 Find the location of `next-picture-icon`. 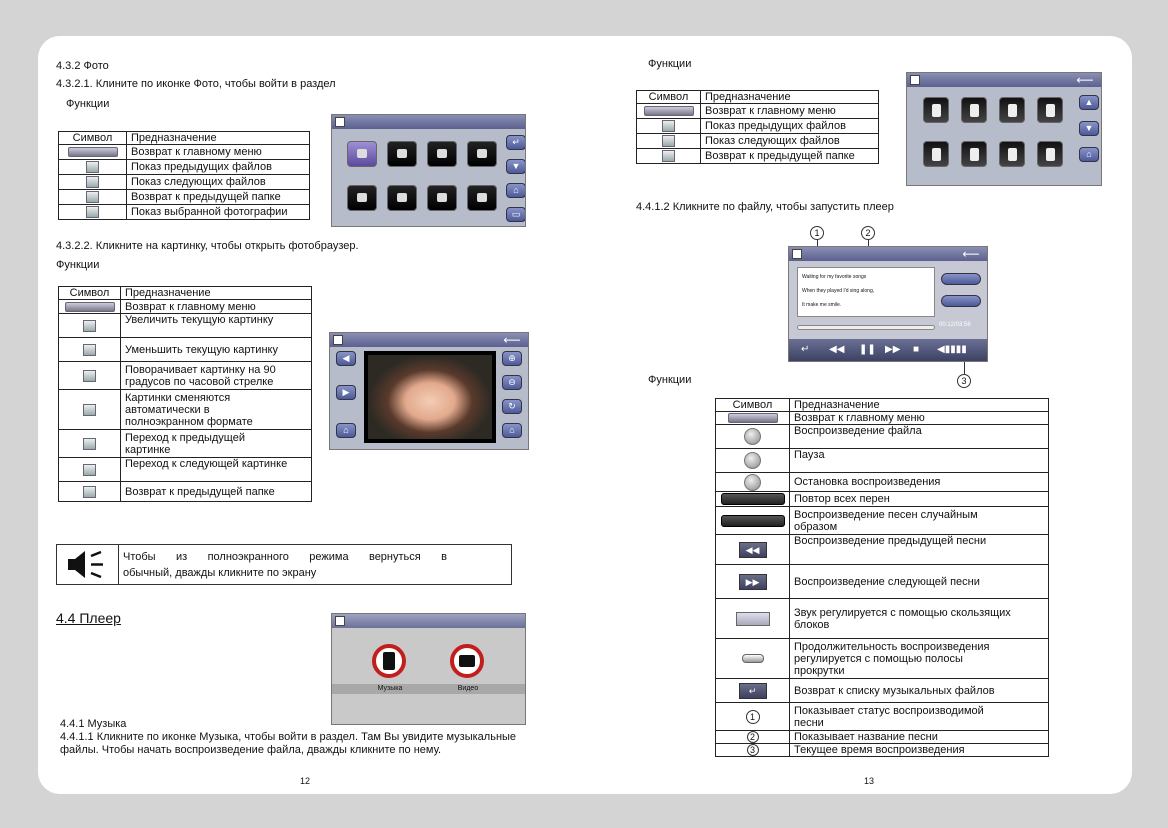

next-picture-icon is located at coordinates (89, 469).